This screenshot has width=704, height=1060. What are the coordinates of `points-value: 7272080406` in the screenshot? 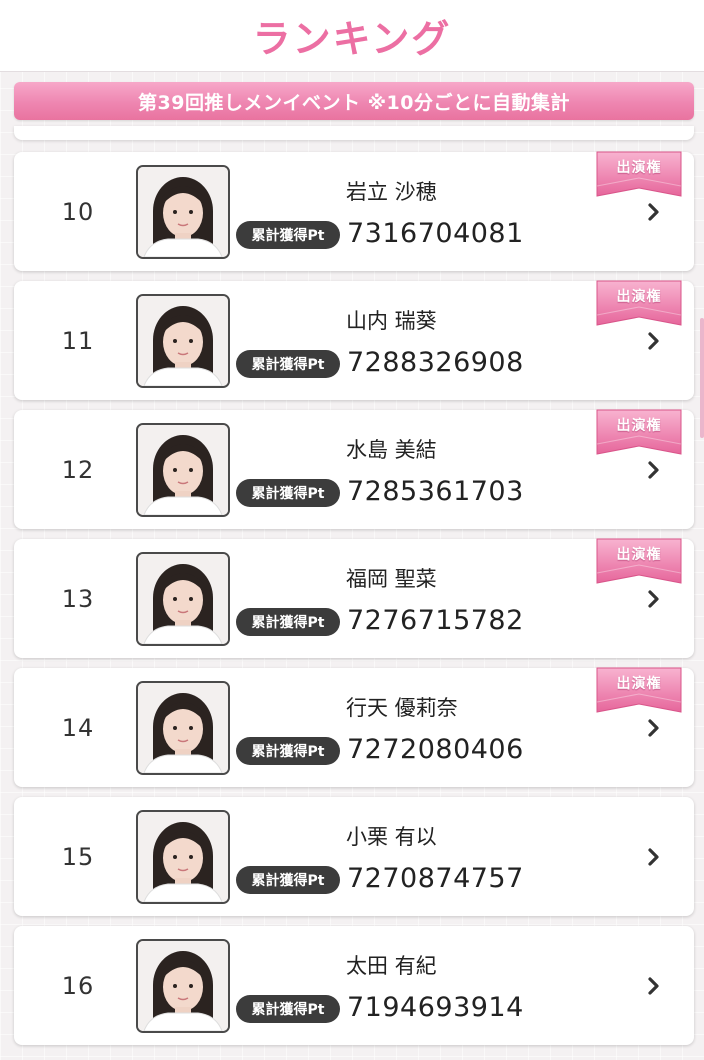 It's located at (435, 749).